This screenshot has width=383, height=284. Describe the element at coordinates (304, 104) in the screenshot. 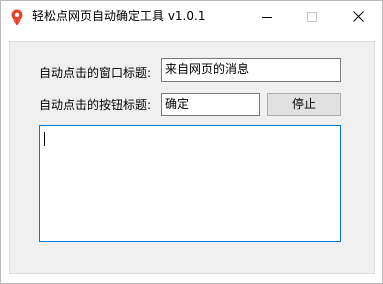

I see `stop-button: 停止` at that location.